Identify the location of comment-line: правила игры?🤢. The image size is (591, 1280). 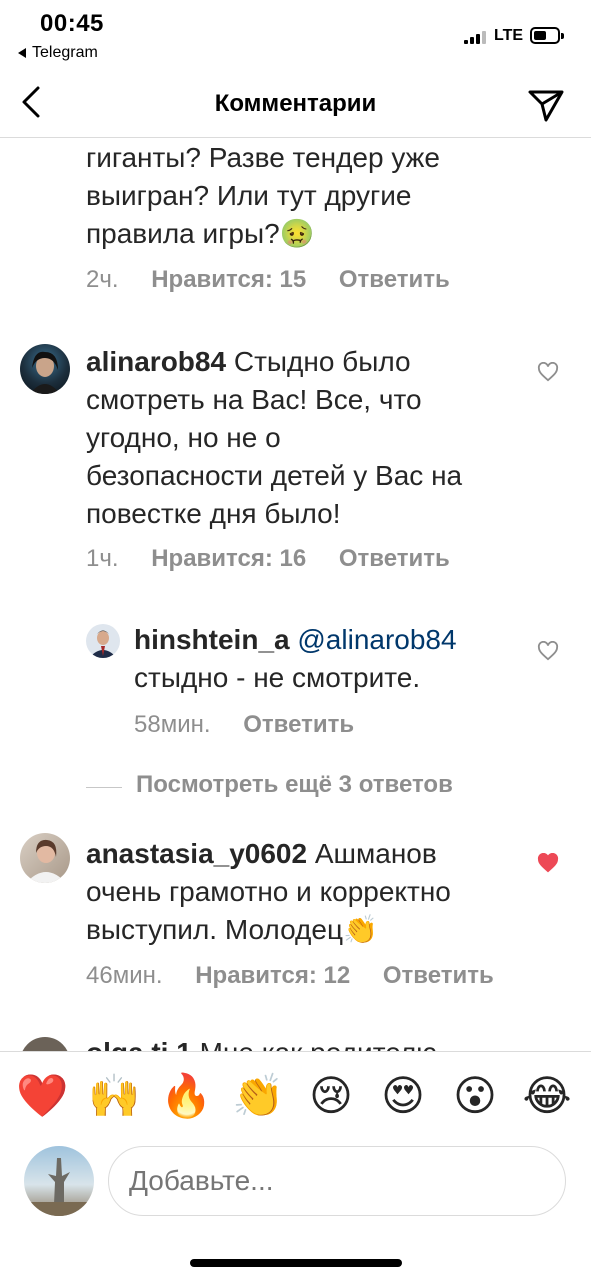
(200, 233).